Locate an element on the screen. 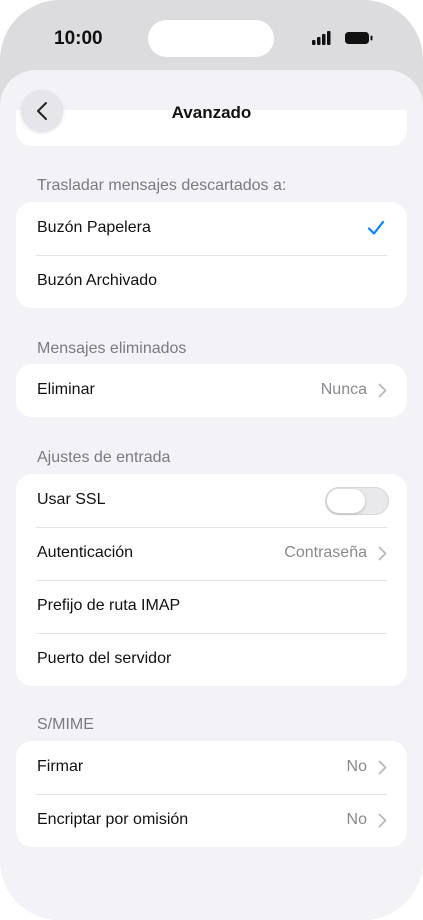  row-sign: Firmar No is located at coordinates (211, 767).